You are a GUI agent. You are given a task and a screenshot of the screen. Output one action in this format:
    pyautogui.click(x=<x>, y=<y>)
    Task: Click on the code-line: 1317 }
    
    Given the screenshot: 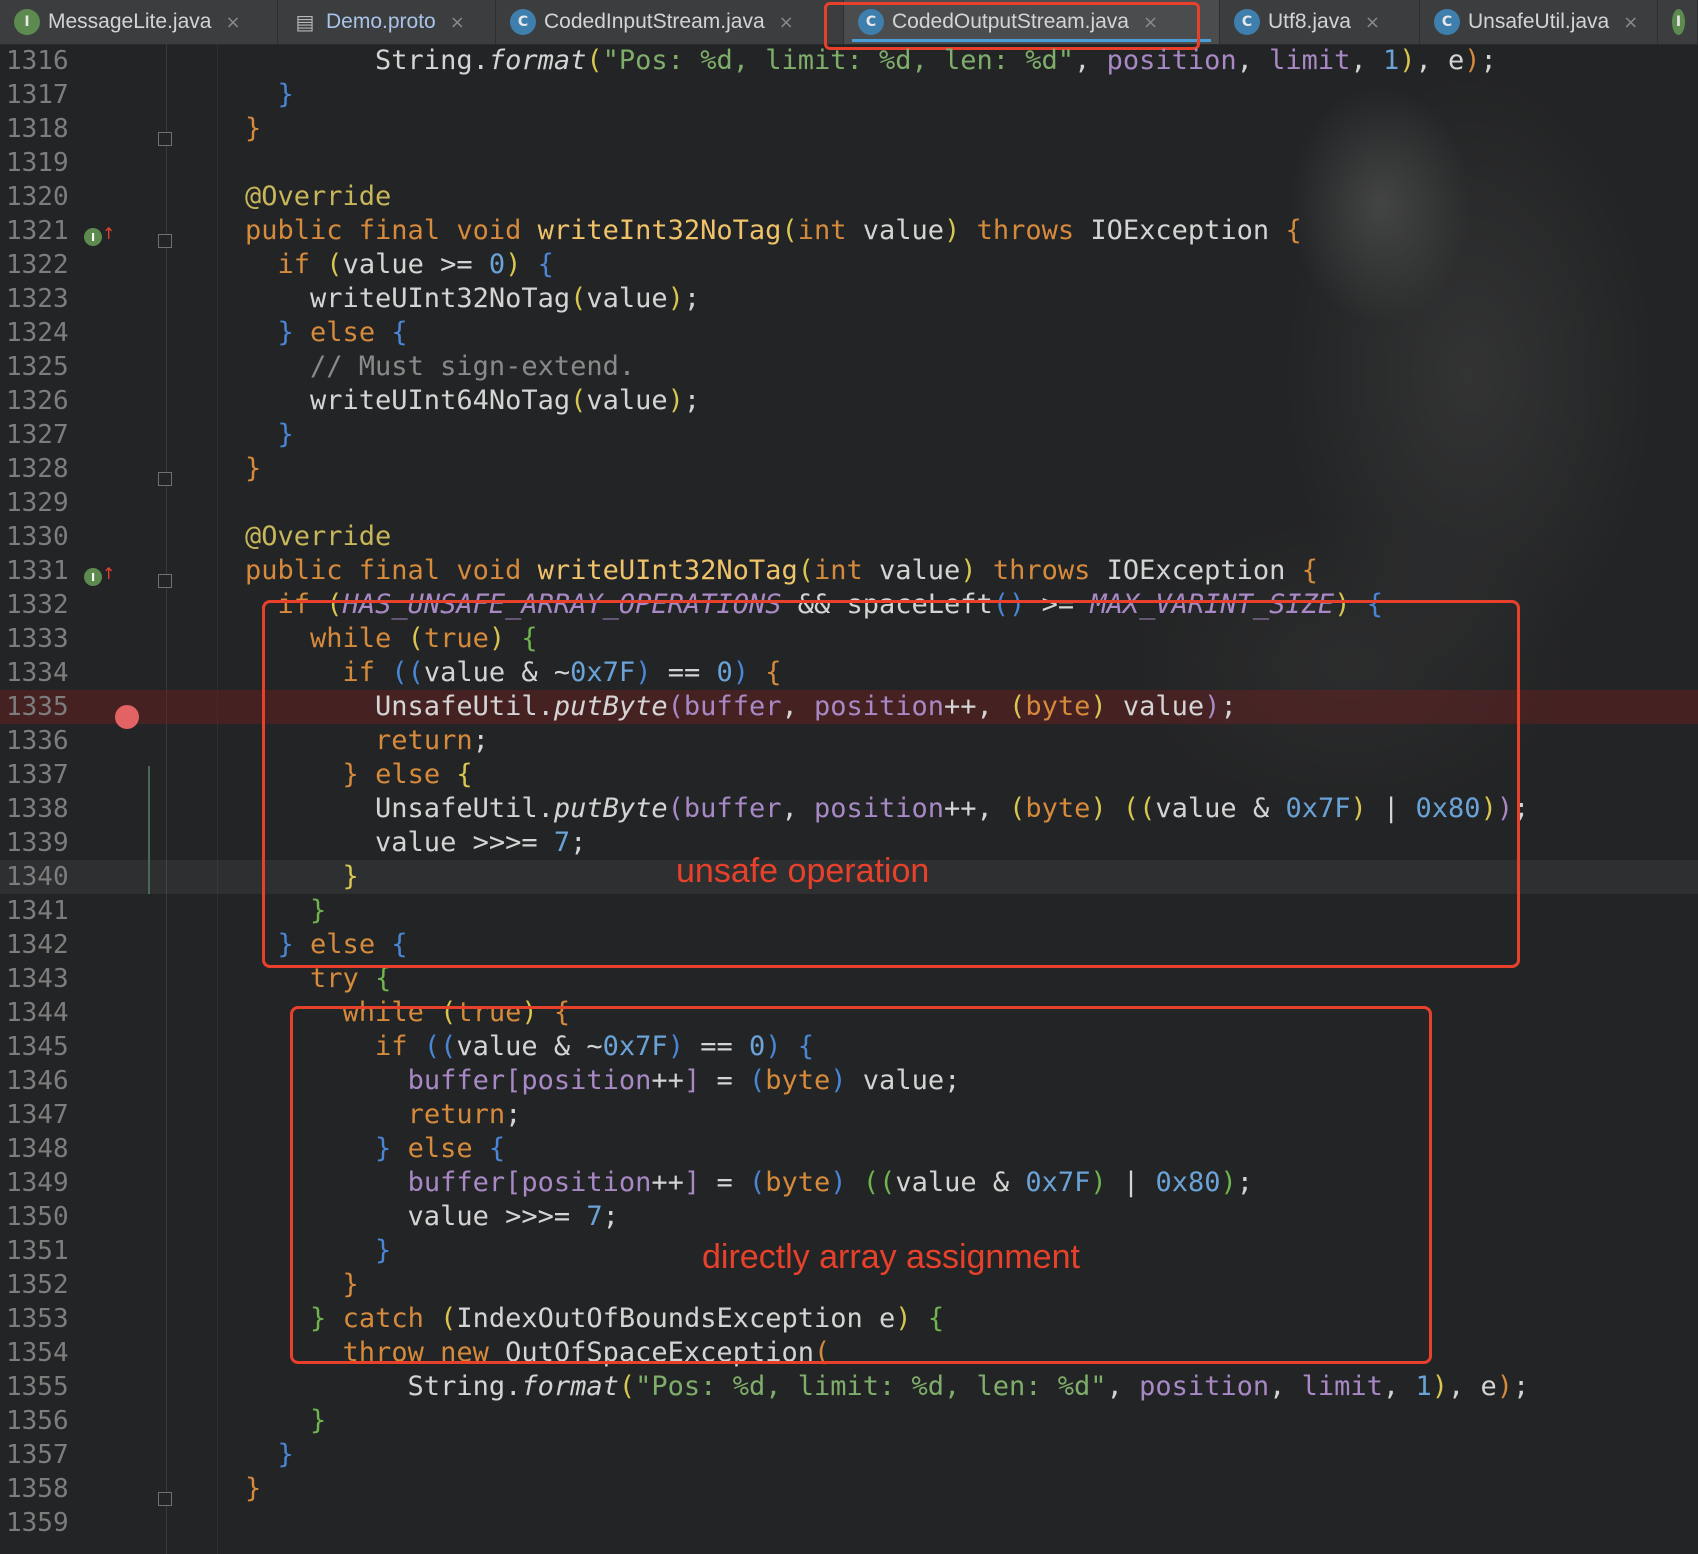 What is the action you would take?
    pyautogui.click(x=849, y=95)
    